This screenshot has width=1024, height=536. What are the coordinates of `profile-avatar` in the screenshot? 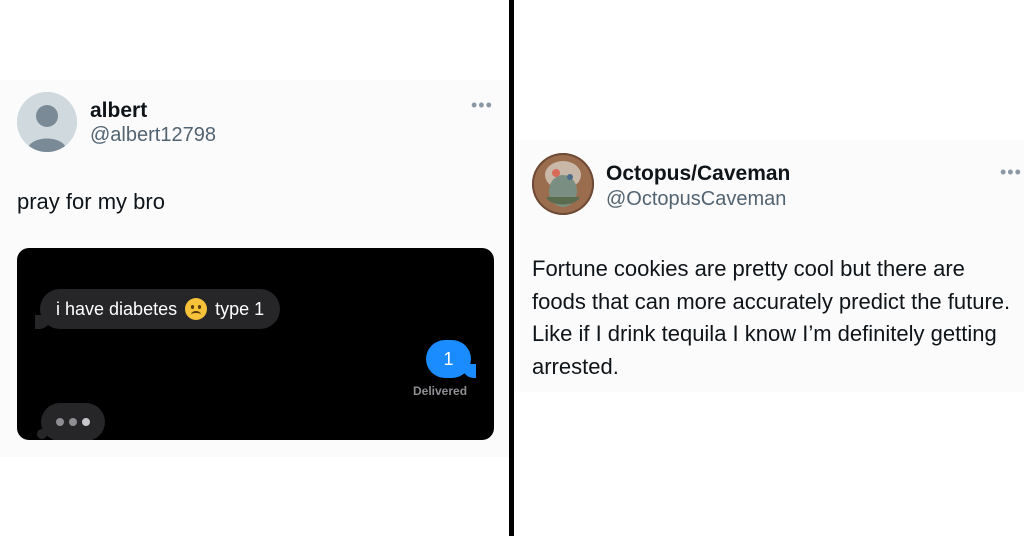 It's located at (563, 184).